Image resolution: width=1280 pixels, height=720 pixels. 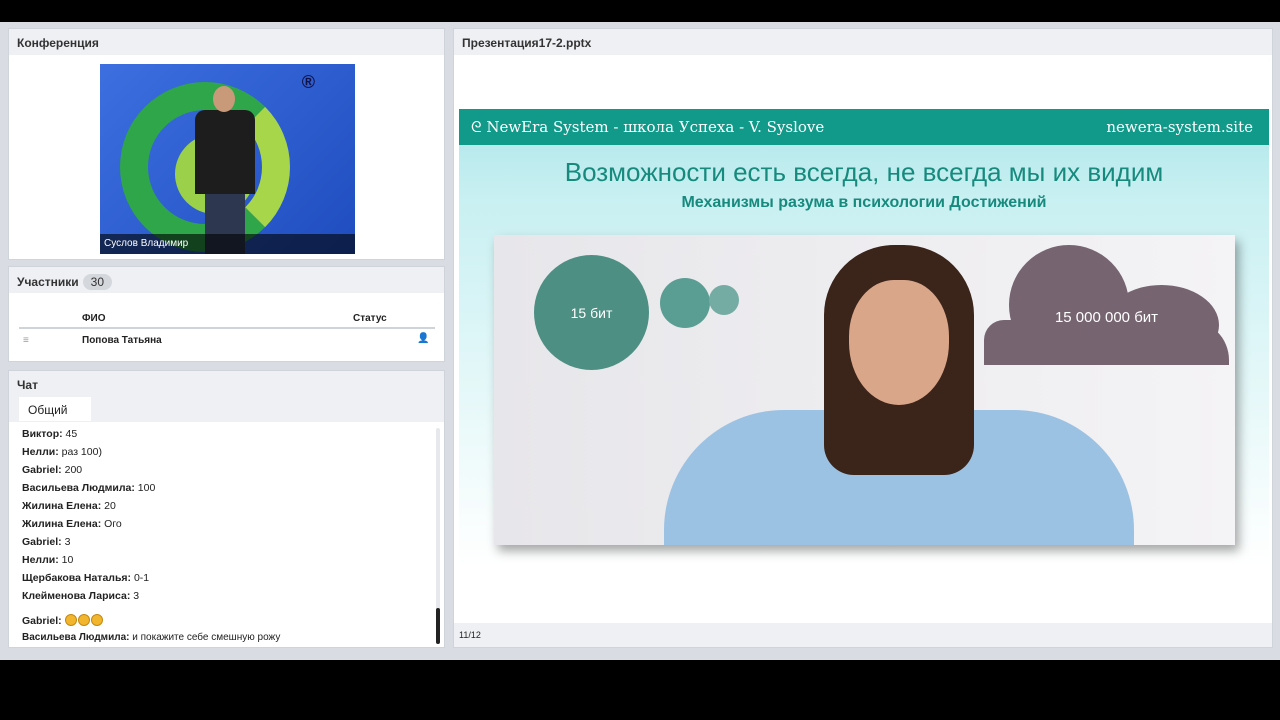 What do you see at coordinates (370, 318) in the screenshot?
I see `col-status: Статус` at bounding box center [370, 318].